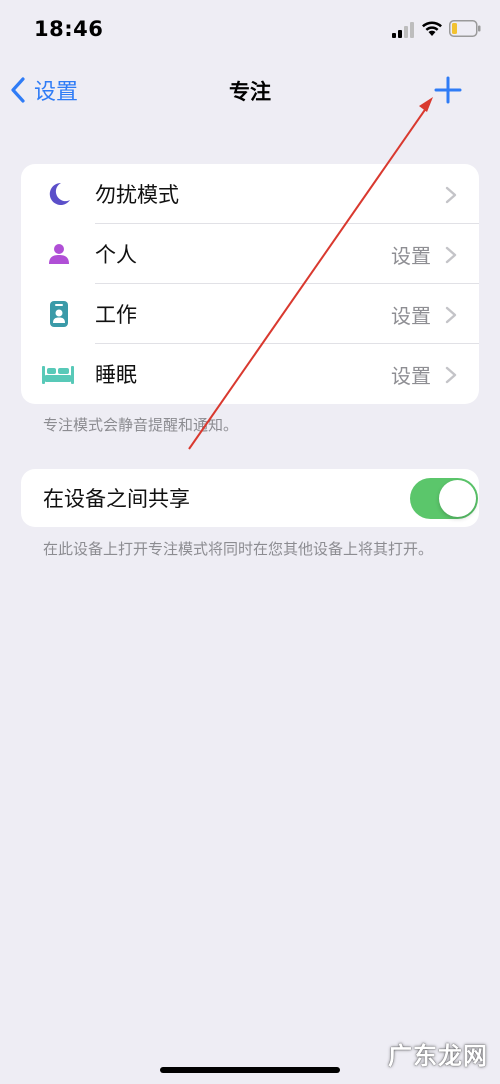 The height and width of the screenshot is (1084, 500). I want to click on bed-icon, so click(58, 375).